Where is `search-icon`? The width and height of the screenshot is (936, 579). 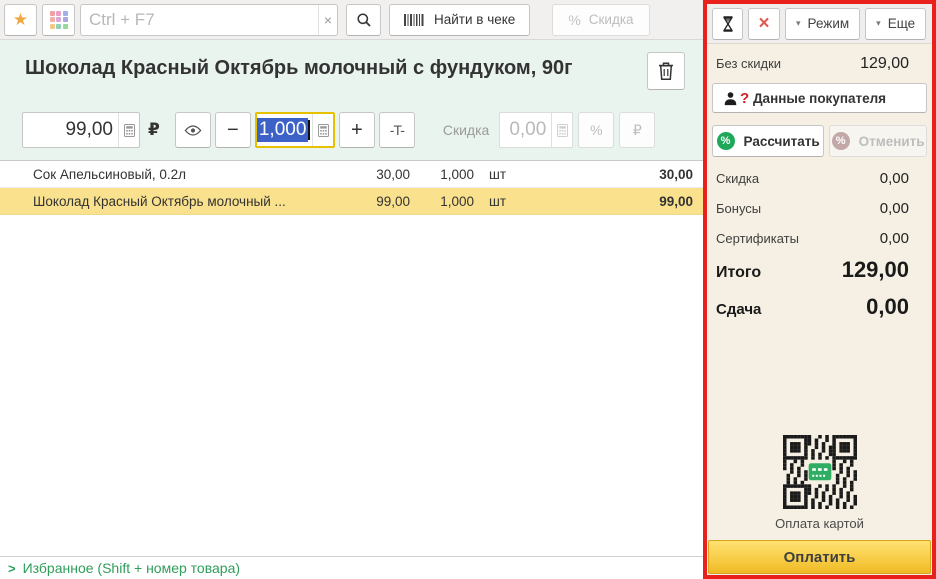 search-icon is located at coordinates (363, 19).